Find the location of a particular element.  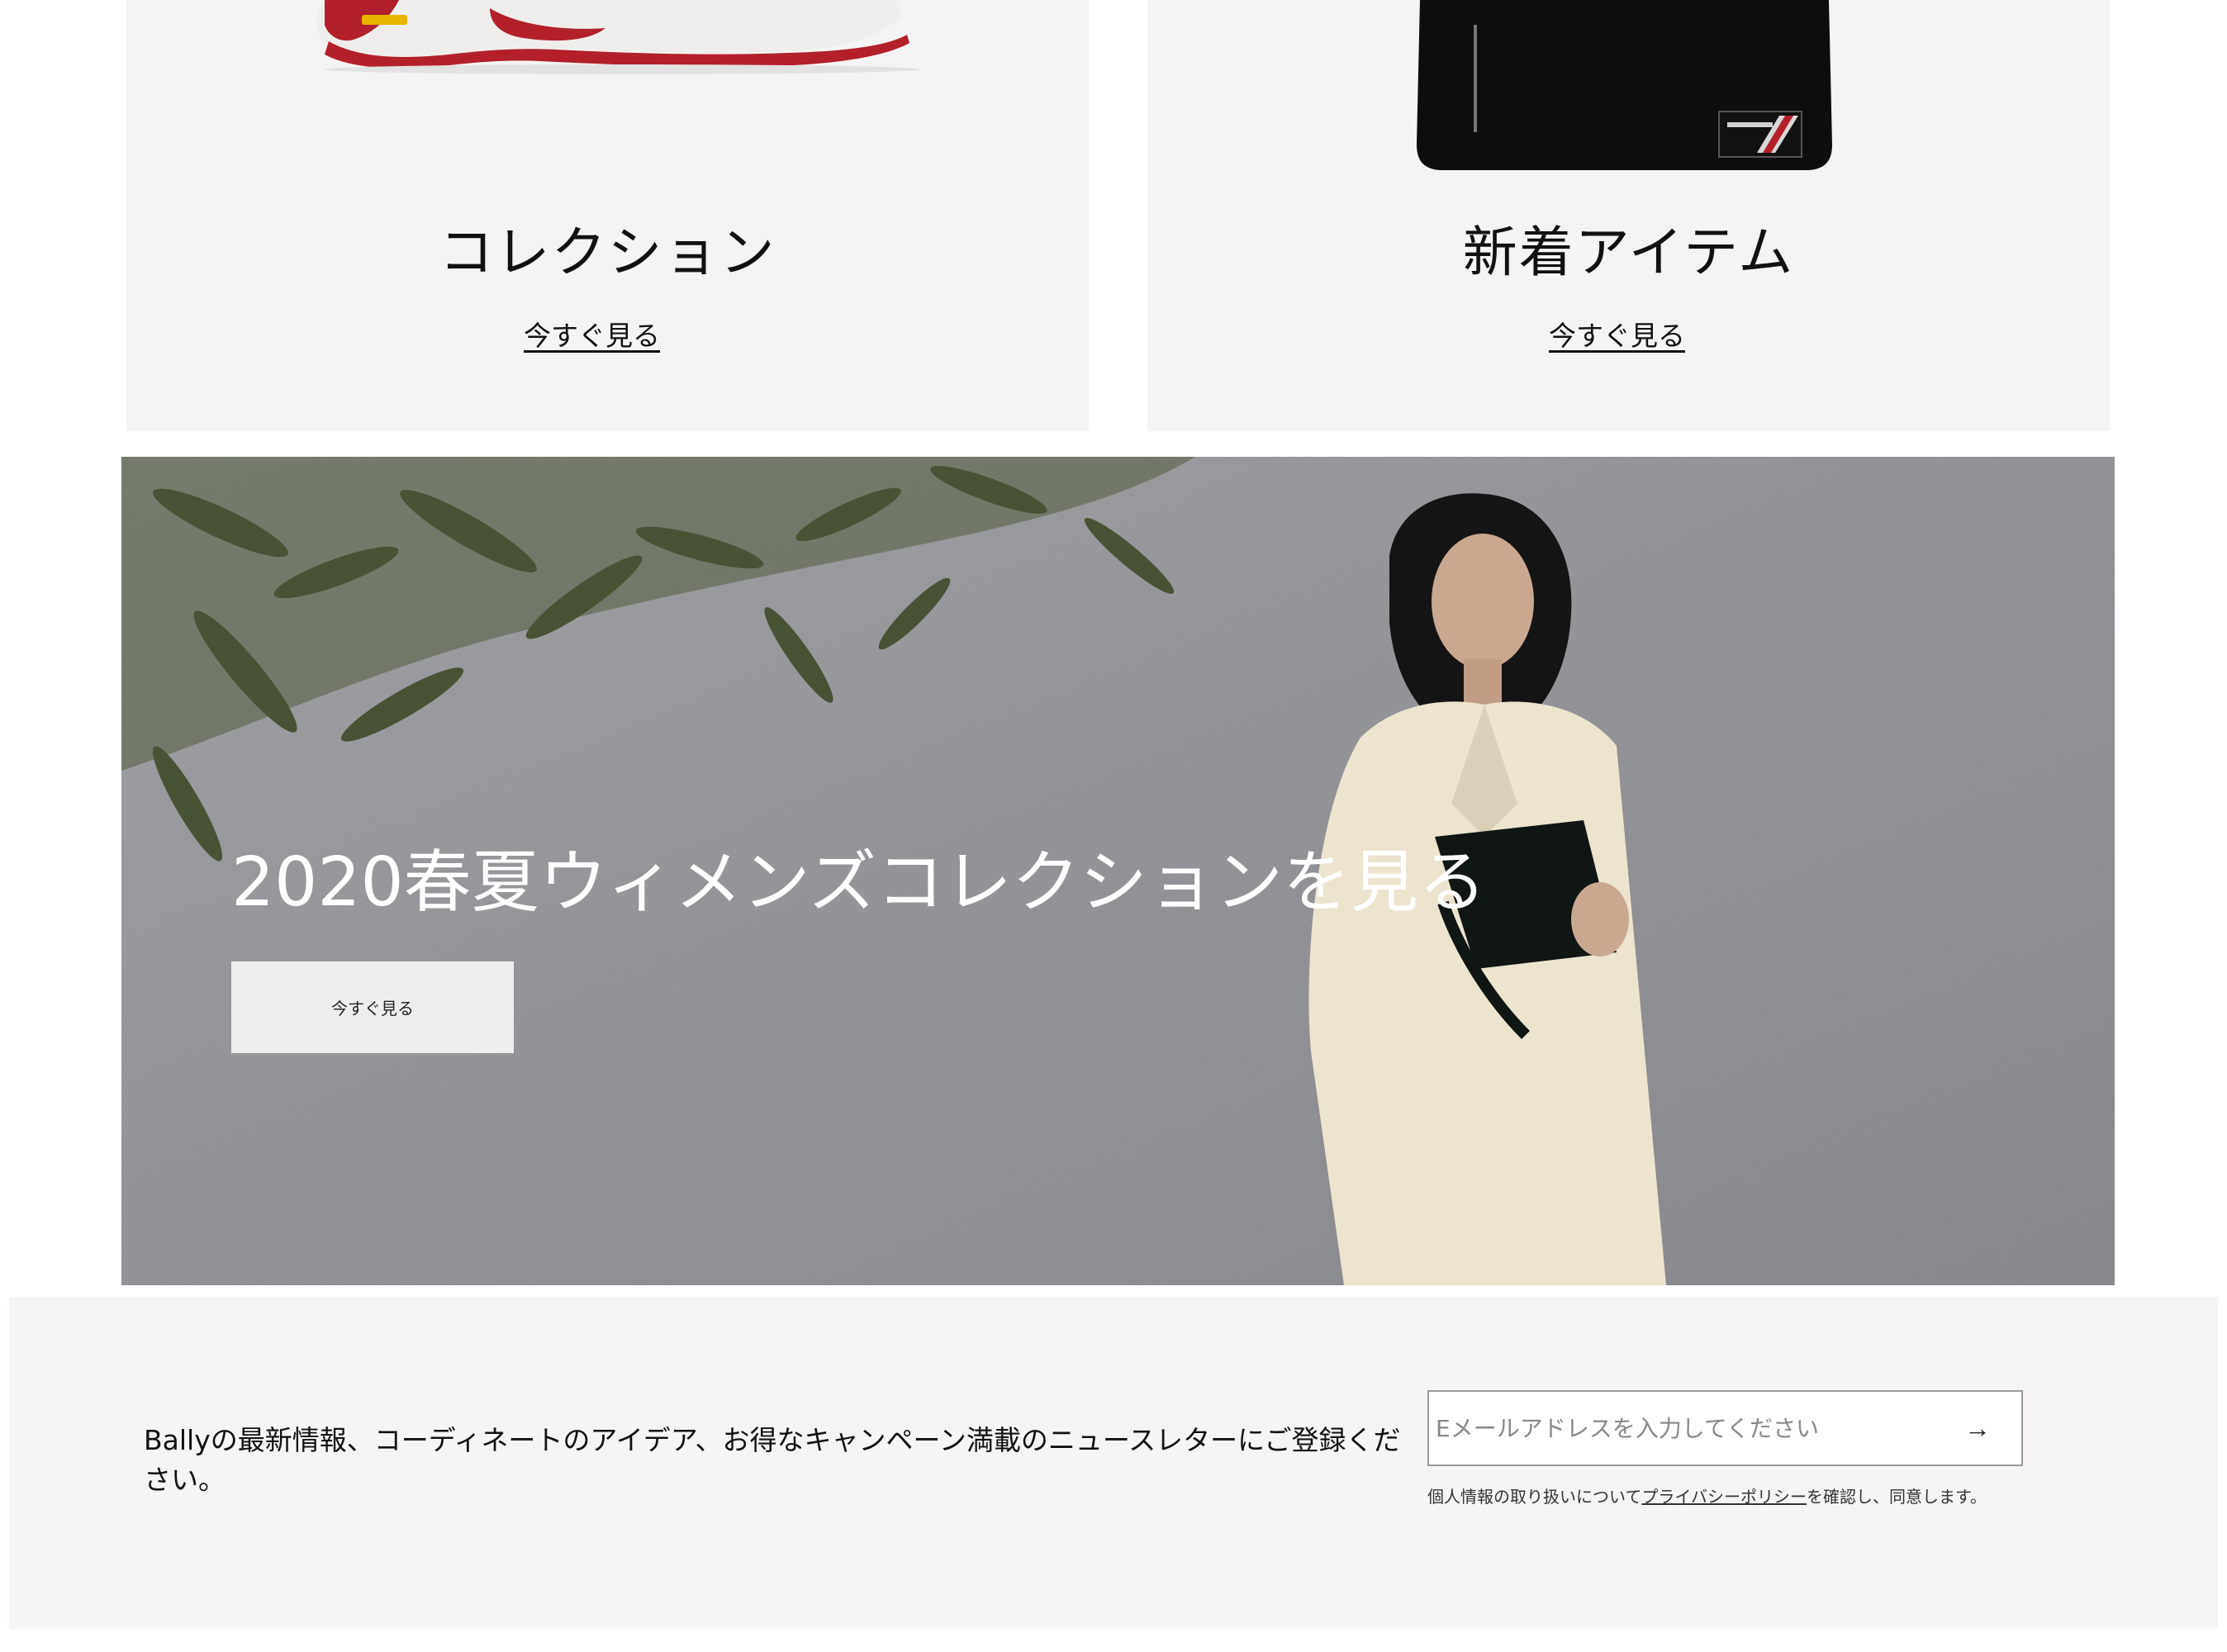

privacy-prefix: 個人情報の取り扱いについて is located at coordinates (1534, 1497).